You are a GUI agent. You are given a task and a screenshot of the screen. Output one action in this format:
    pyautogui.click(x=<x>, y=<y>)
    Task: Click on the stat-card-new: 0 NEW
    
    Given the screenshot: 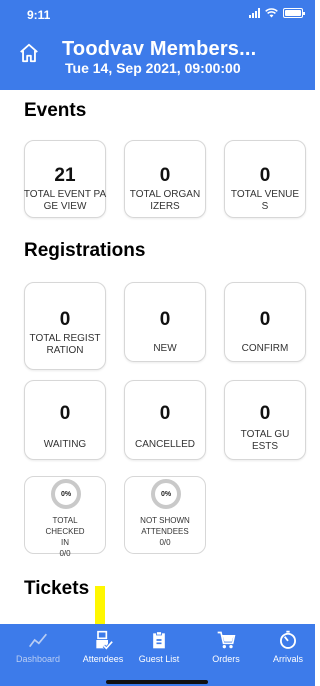 What is the action you would take?
    pyautogui.click(x=165, y=322)
    